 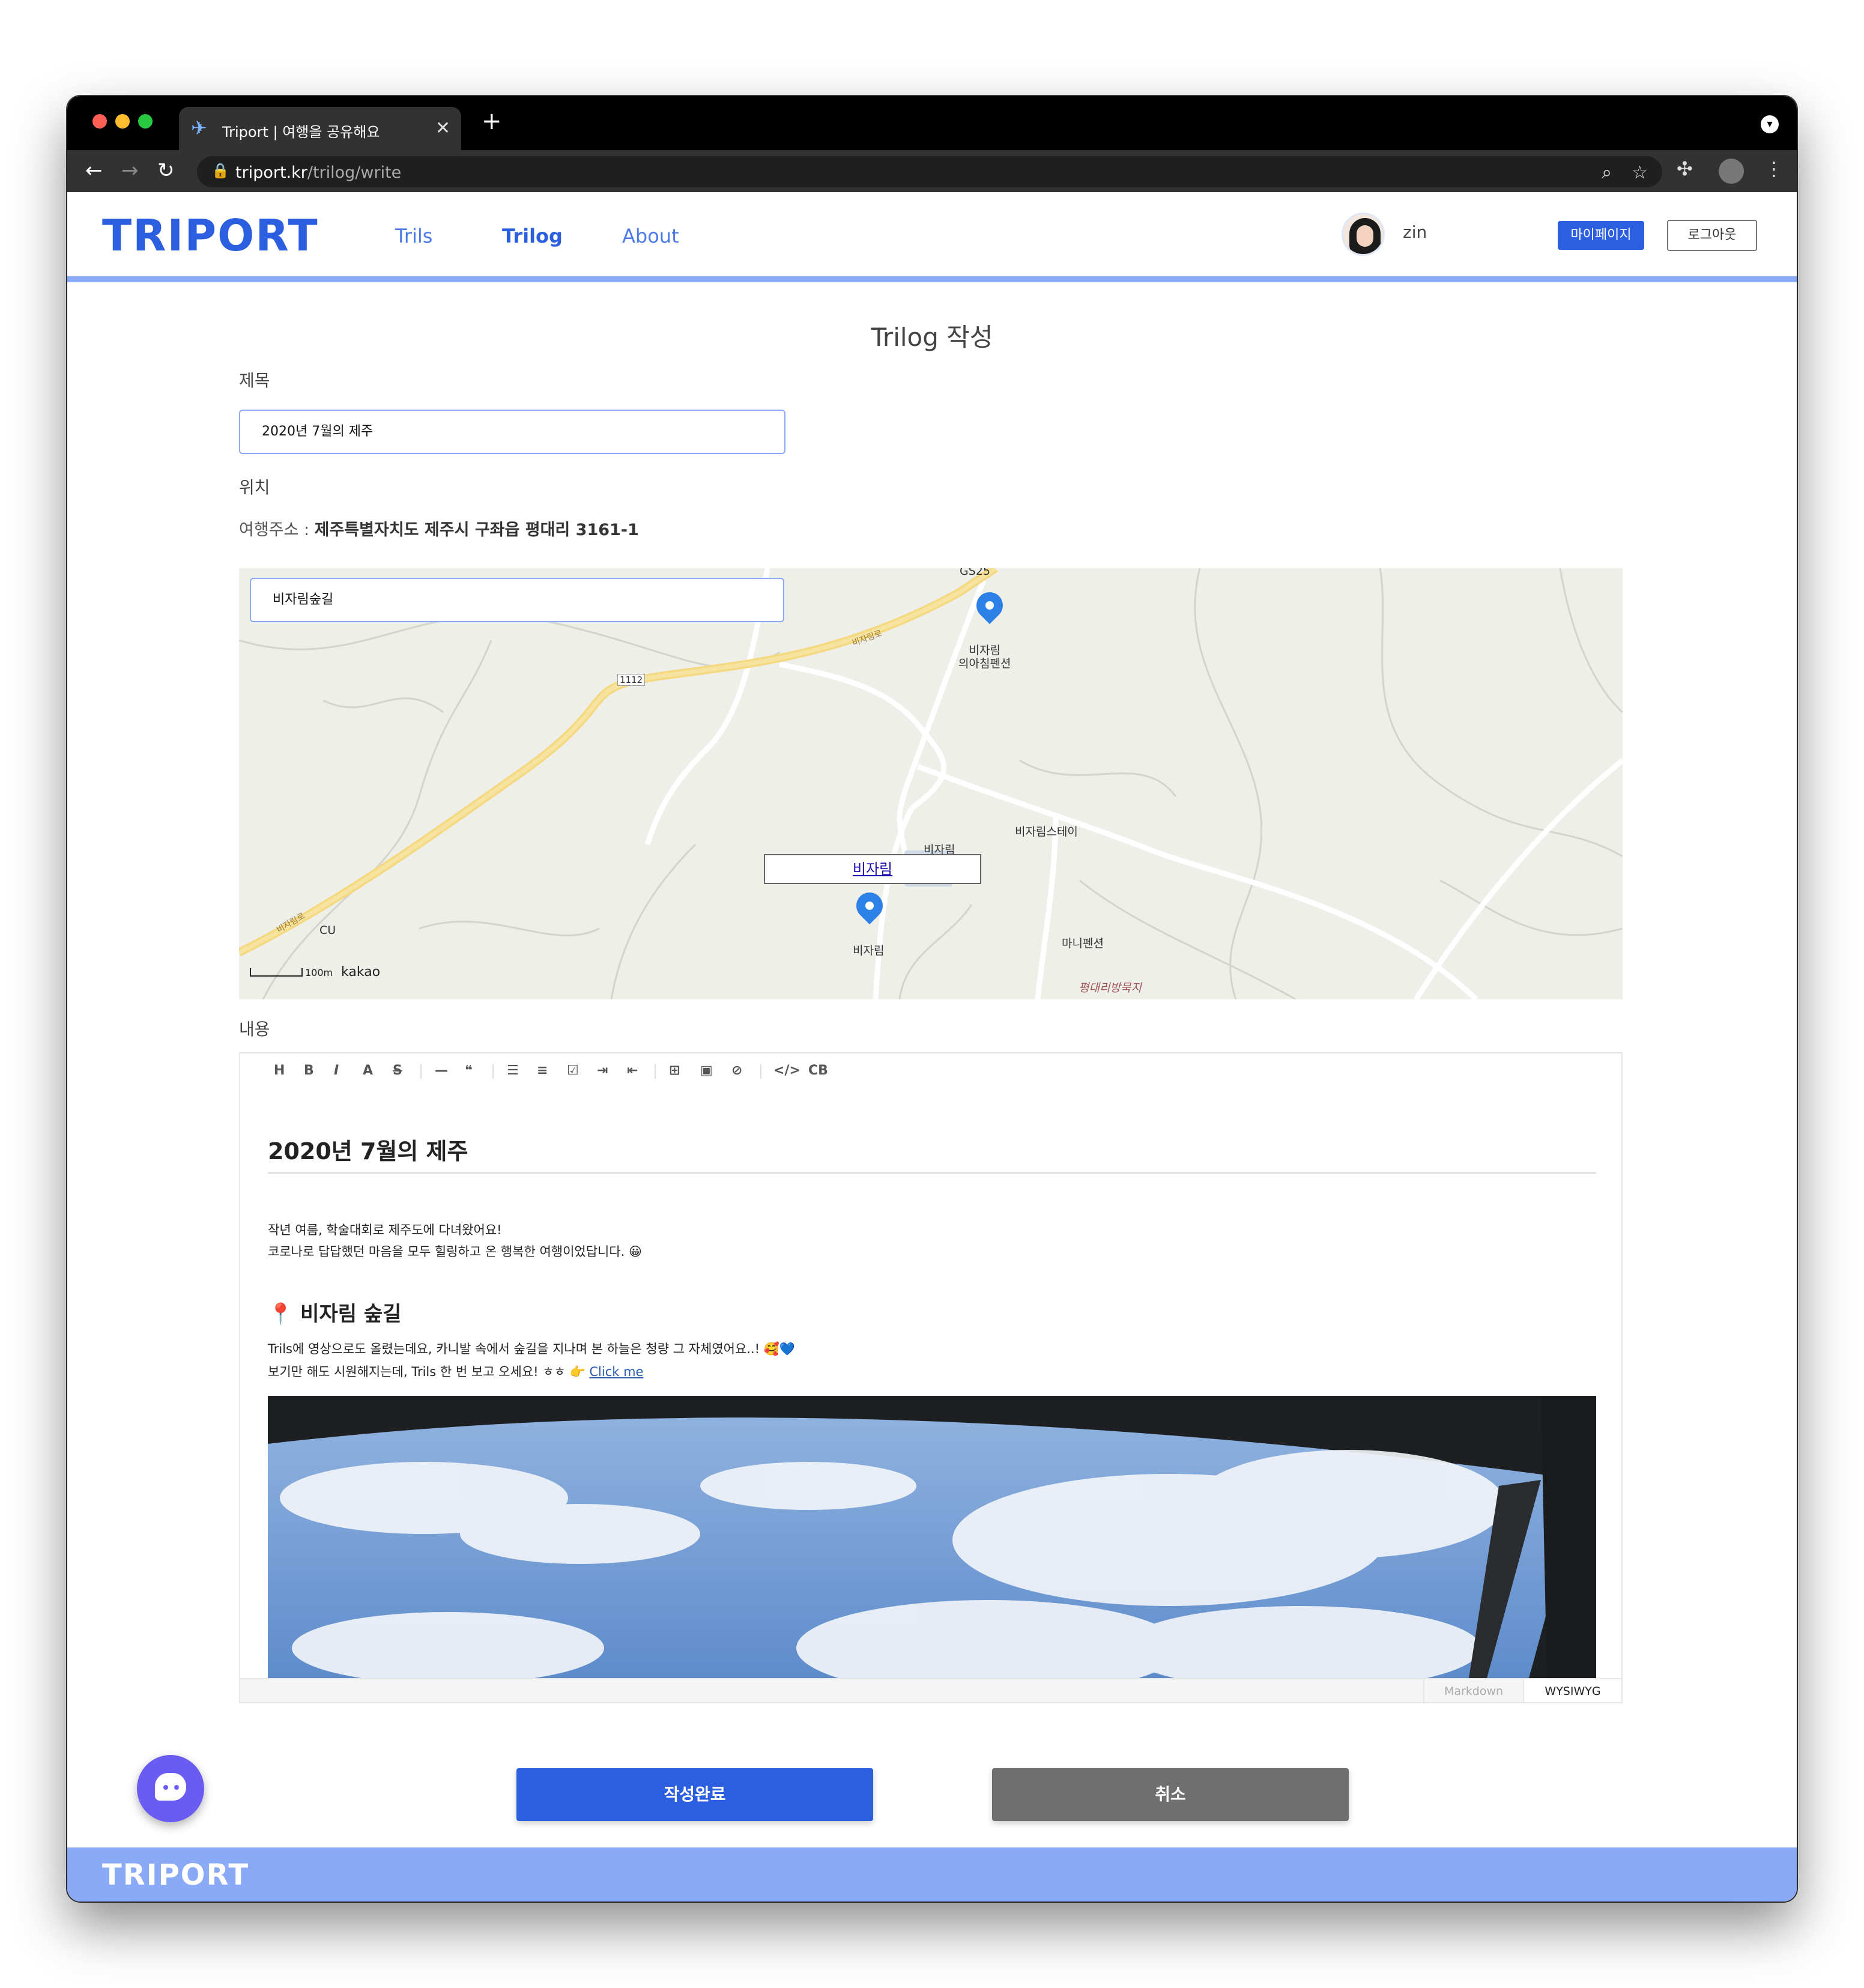 I want to click on tab-title: Triport | 여행을 공유해요, so click(x=301, y=132).